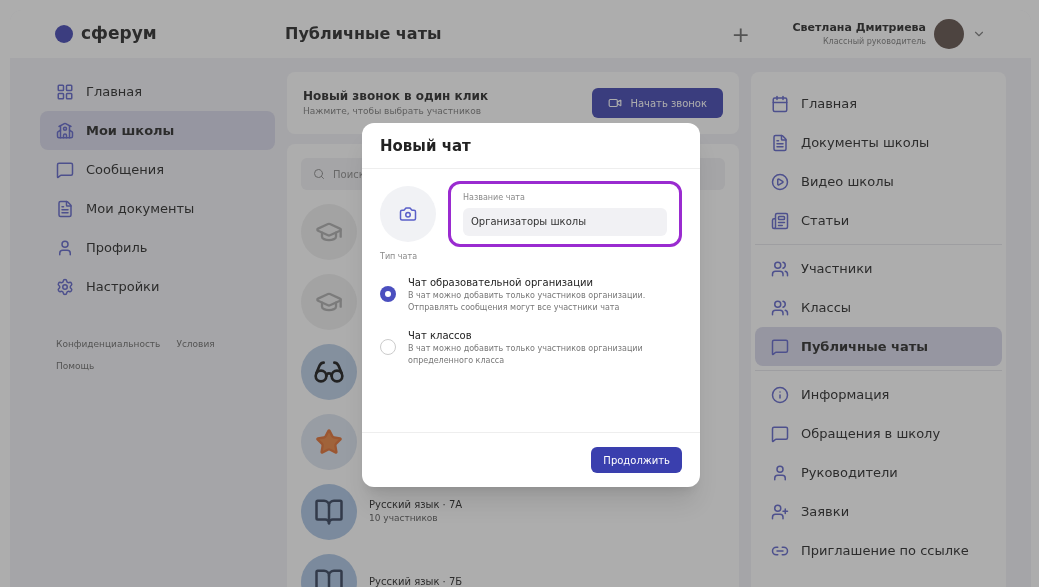 Image resolution: width=1039 pixels, height=587 pixels. What do you see at coordinates (531, 146) in the screenshot?
I see `dialog-title: Новый чат` at bounding box center [531, 146].